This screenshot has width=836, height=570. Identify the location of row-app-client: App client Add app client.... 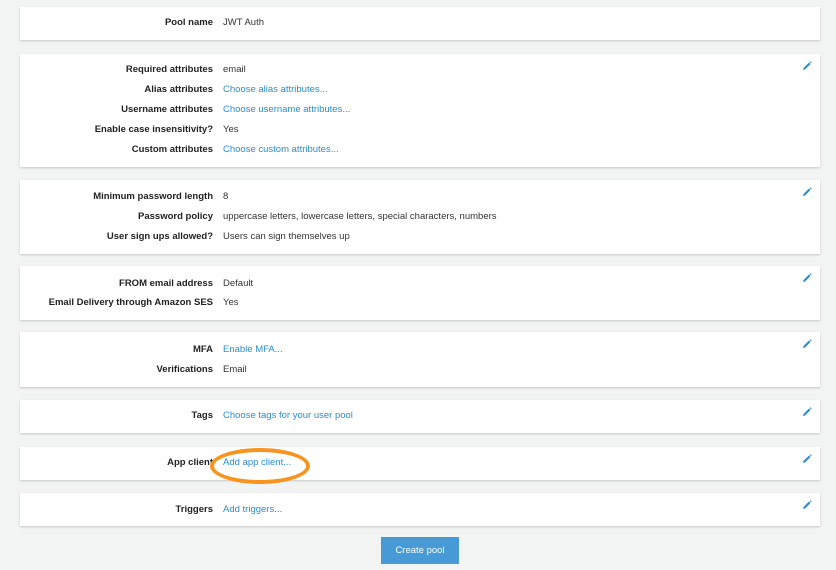
(420, 463).